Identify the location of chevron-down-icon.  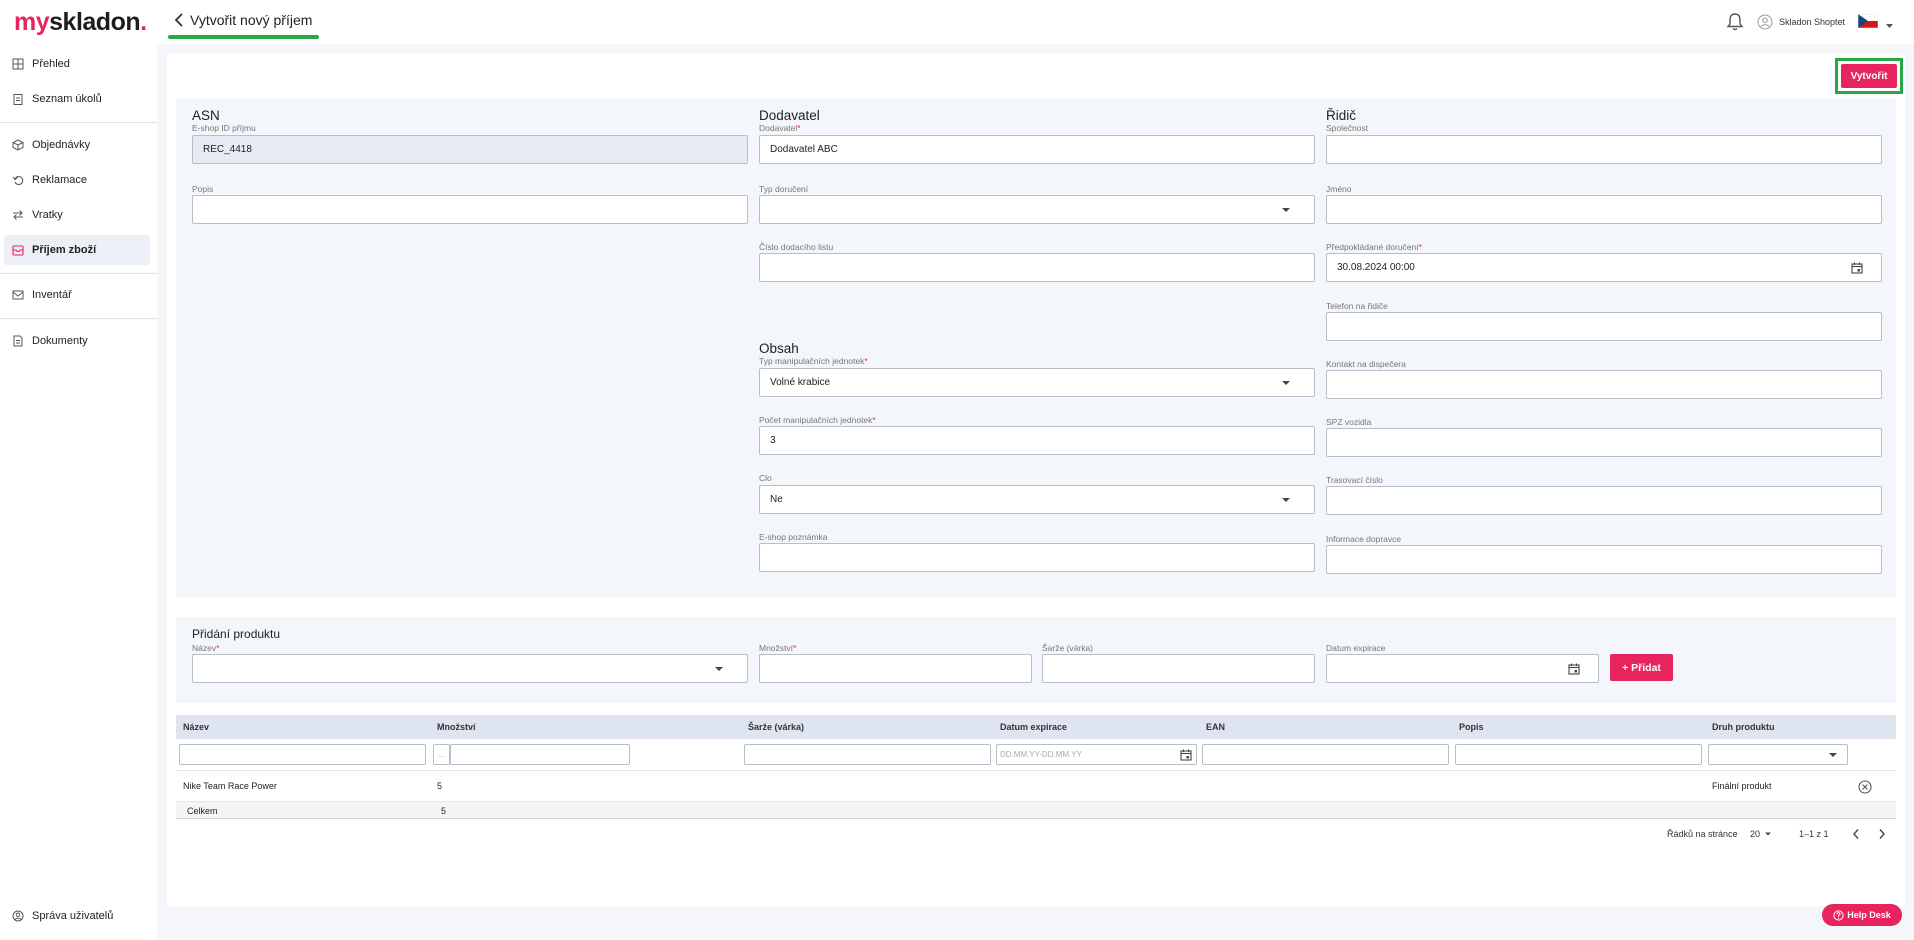
(1286, 210).